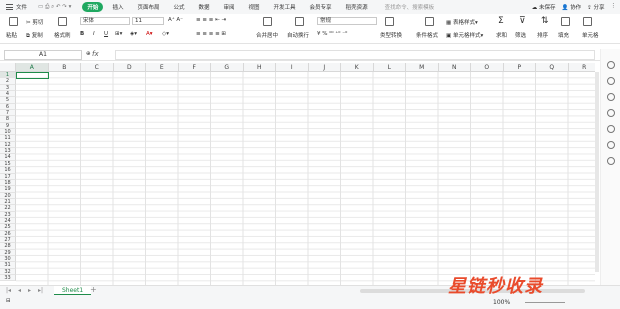 This screenshot has width=620, height=309. I want to click on first-sheet-icon: |◂, so click(8, 290).